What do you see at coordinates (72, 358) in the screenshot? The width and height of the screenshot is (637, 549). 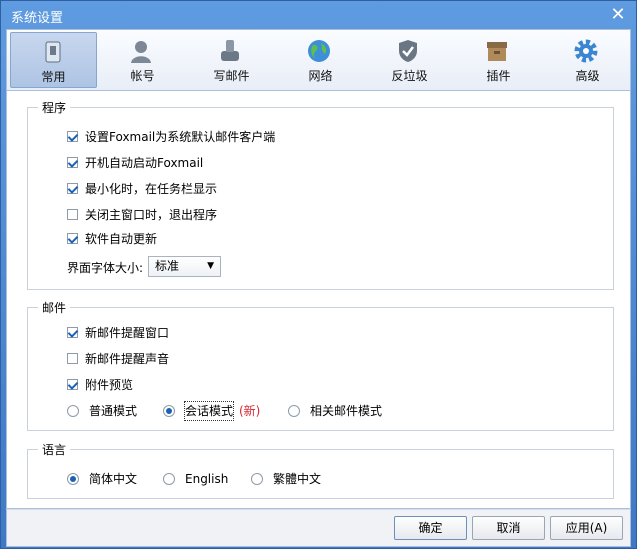 I see `new-mail-sound-checkbox` at bounding box center [72, 358].